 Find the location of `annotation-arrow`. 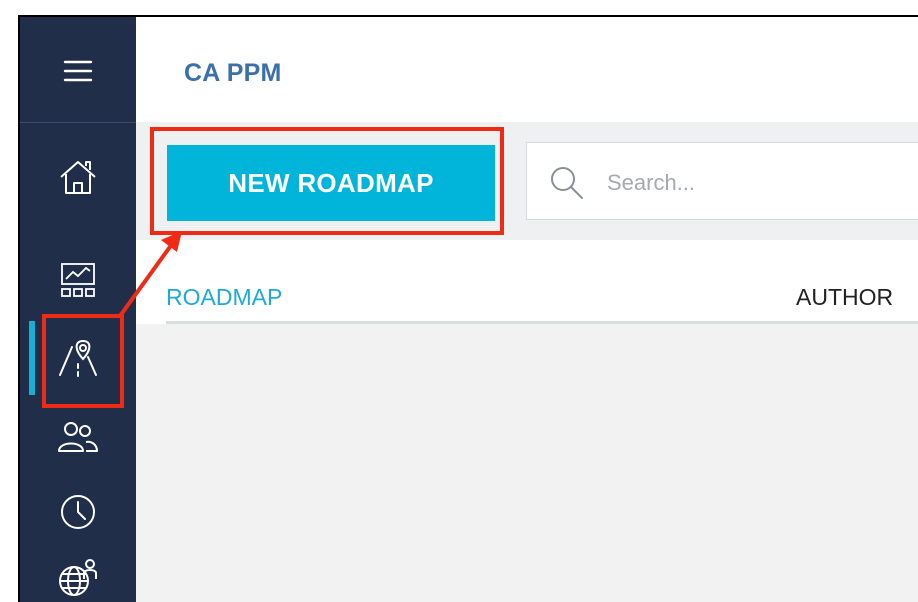

annotation-arrow is located at coordinates (150, 274).